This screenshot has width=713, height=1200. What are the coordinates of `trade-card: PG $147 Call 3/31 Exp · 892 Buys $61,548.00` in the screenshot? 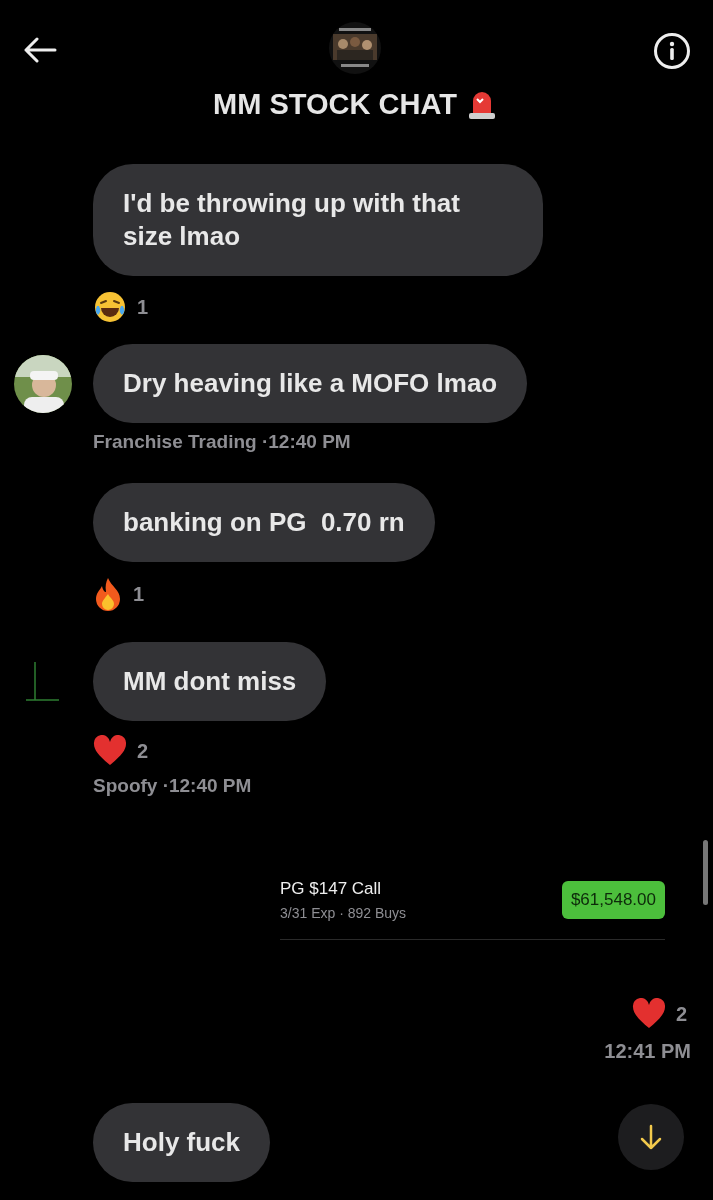 It's located at (472, 903).